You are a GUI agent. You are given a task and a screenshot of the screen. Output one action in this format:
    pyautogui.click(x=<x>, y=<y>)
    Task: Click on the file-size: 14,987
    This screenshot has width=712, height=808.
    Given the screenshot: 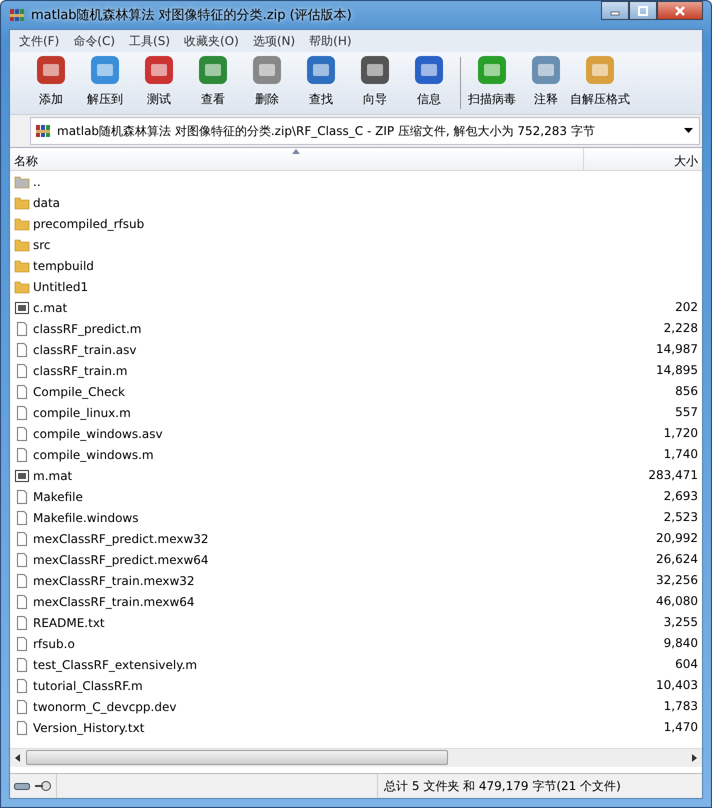 What is the action you would take?
    pyautogui.click(x=677, y=349)
    